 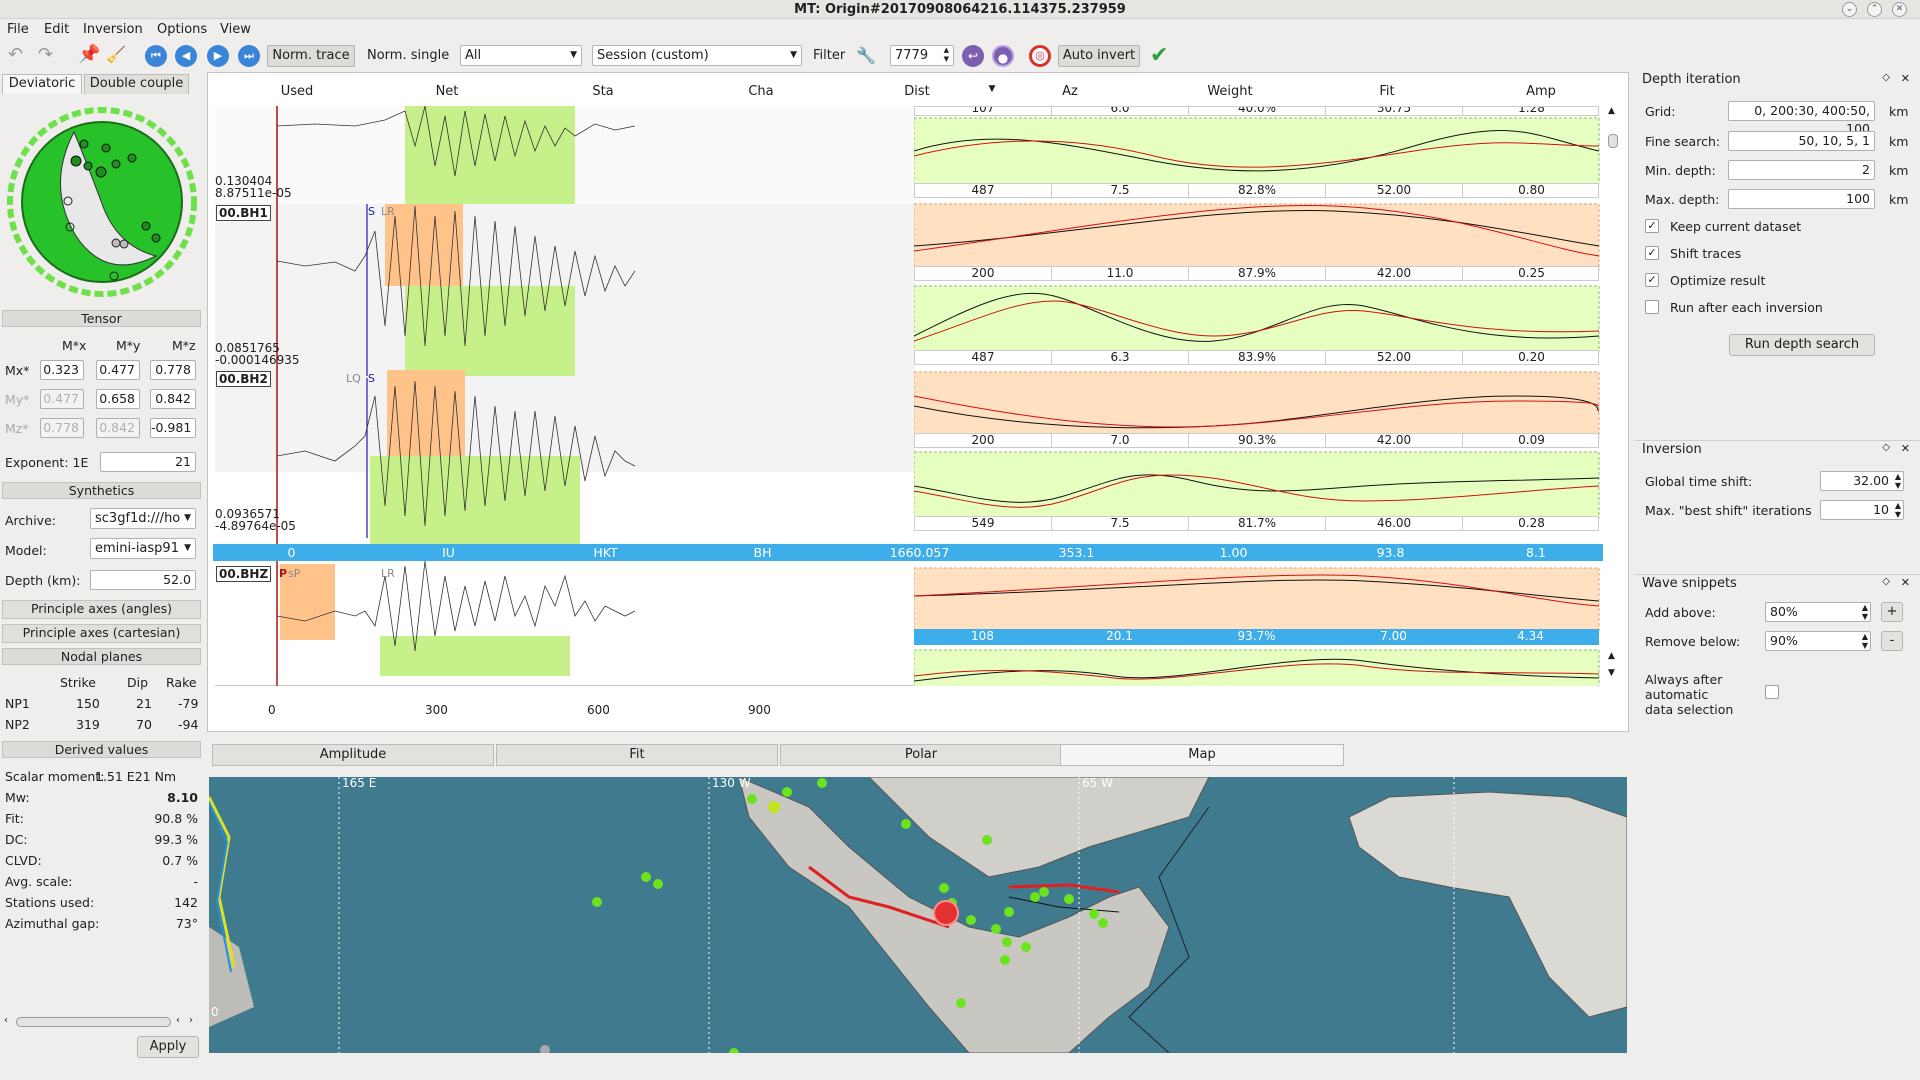 I want to click on redo-icon: ↷, so click(x=49, y=56).